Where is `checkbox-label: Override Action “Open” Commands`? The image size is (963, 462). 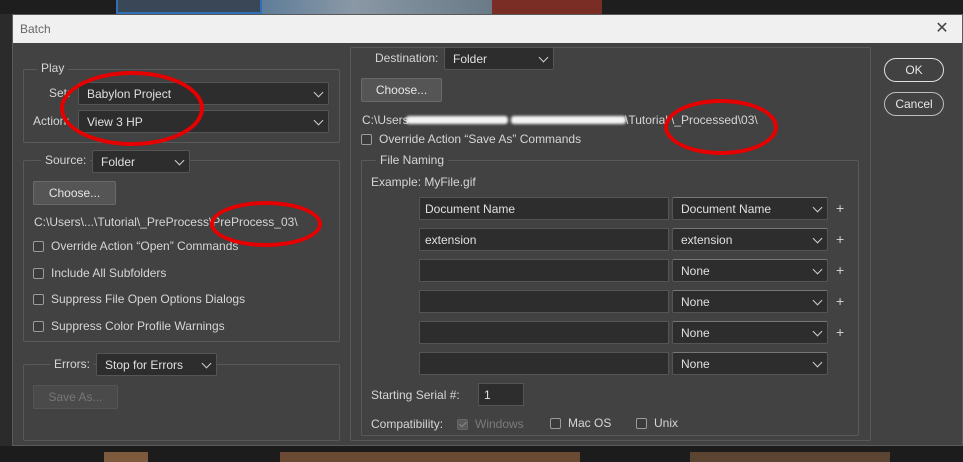
checkbox-label: Override Action “Open” Commands is located at coordinates (145, 246).